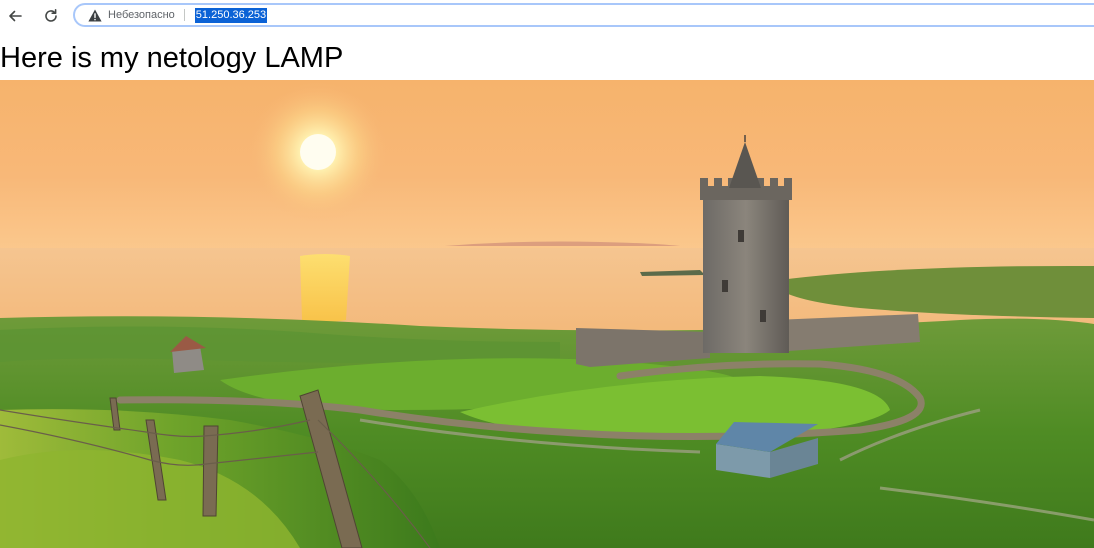 The height and width of the screenshot is (548, 1094). I want to click on url-text: 51.250.36.253, so click(231, 15).